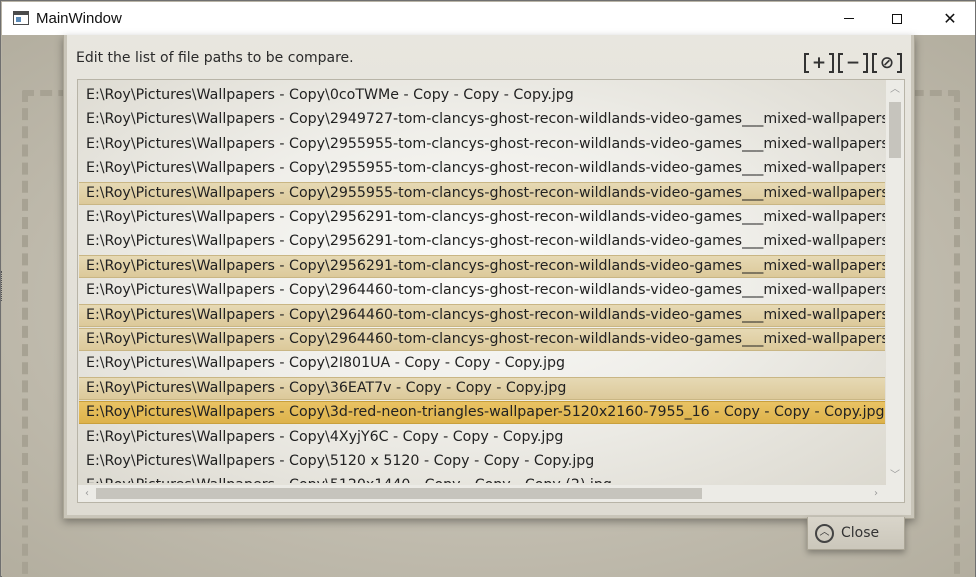 The image size is (976, 577). I want to click on scroll-up-icon: ︿, so click(895, 90).